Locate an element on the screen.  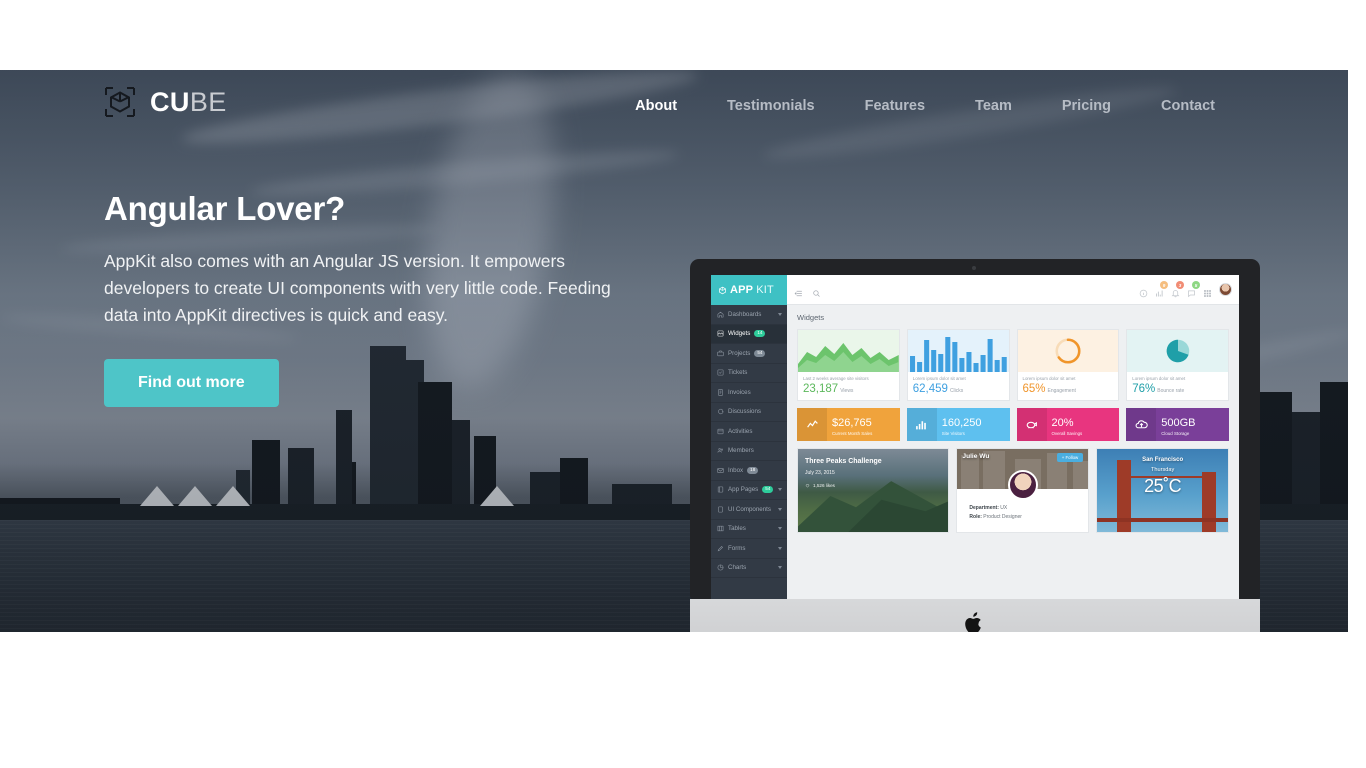
sidebar-item-tickets: Tickets is located at coordinates (749, 373).